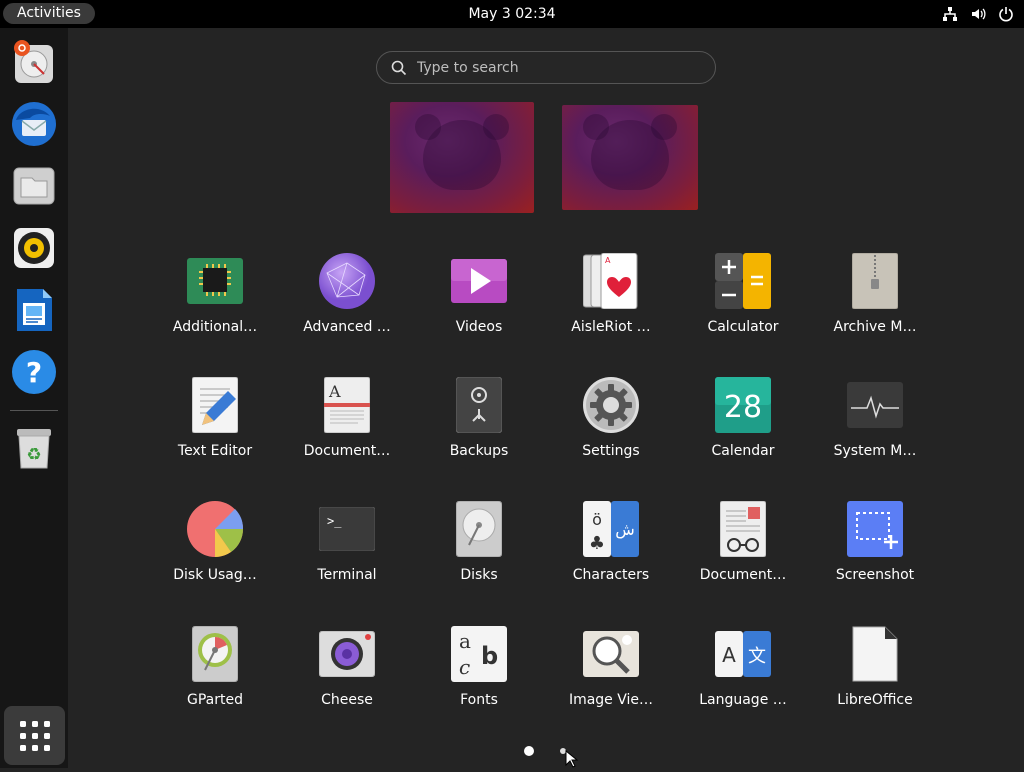  I want to click on dock-separator, so click(34, 410).